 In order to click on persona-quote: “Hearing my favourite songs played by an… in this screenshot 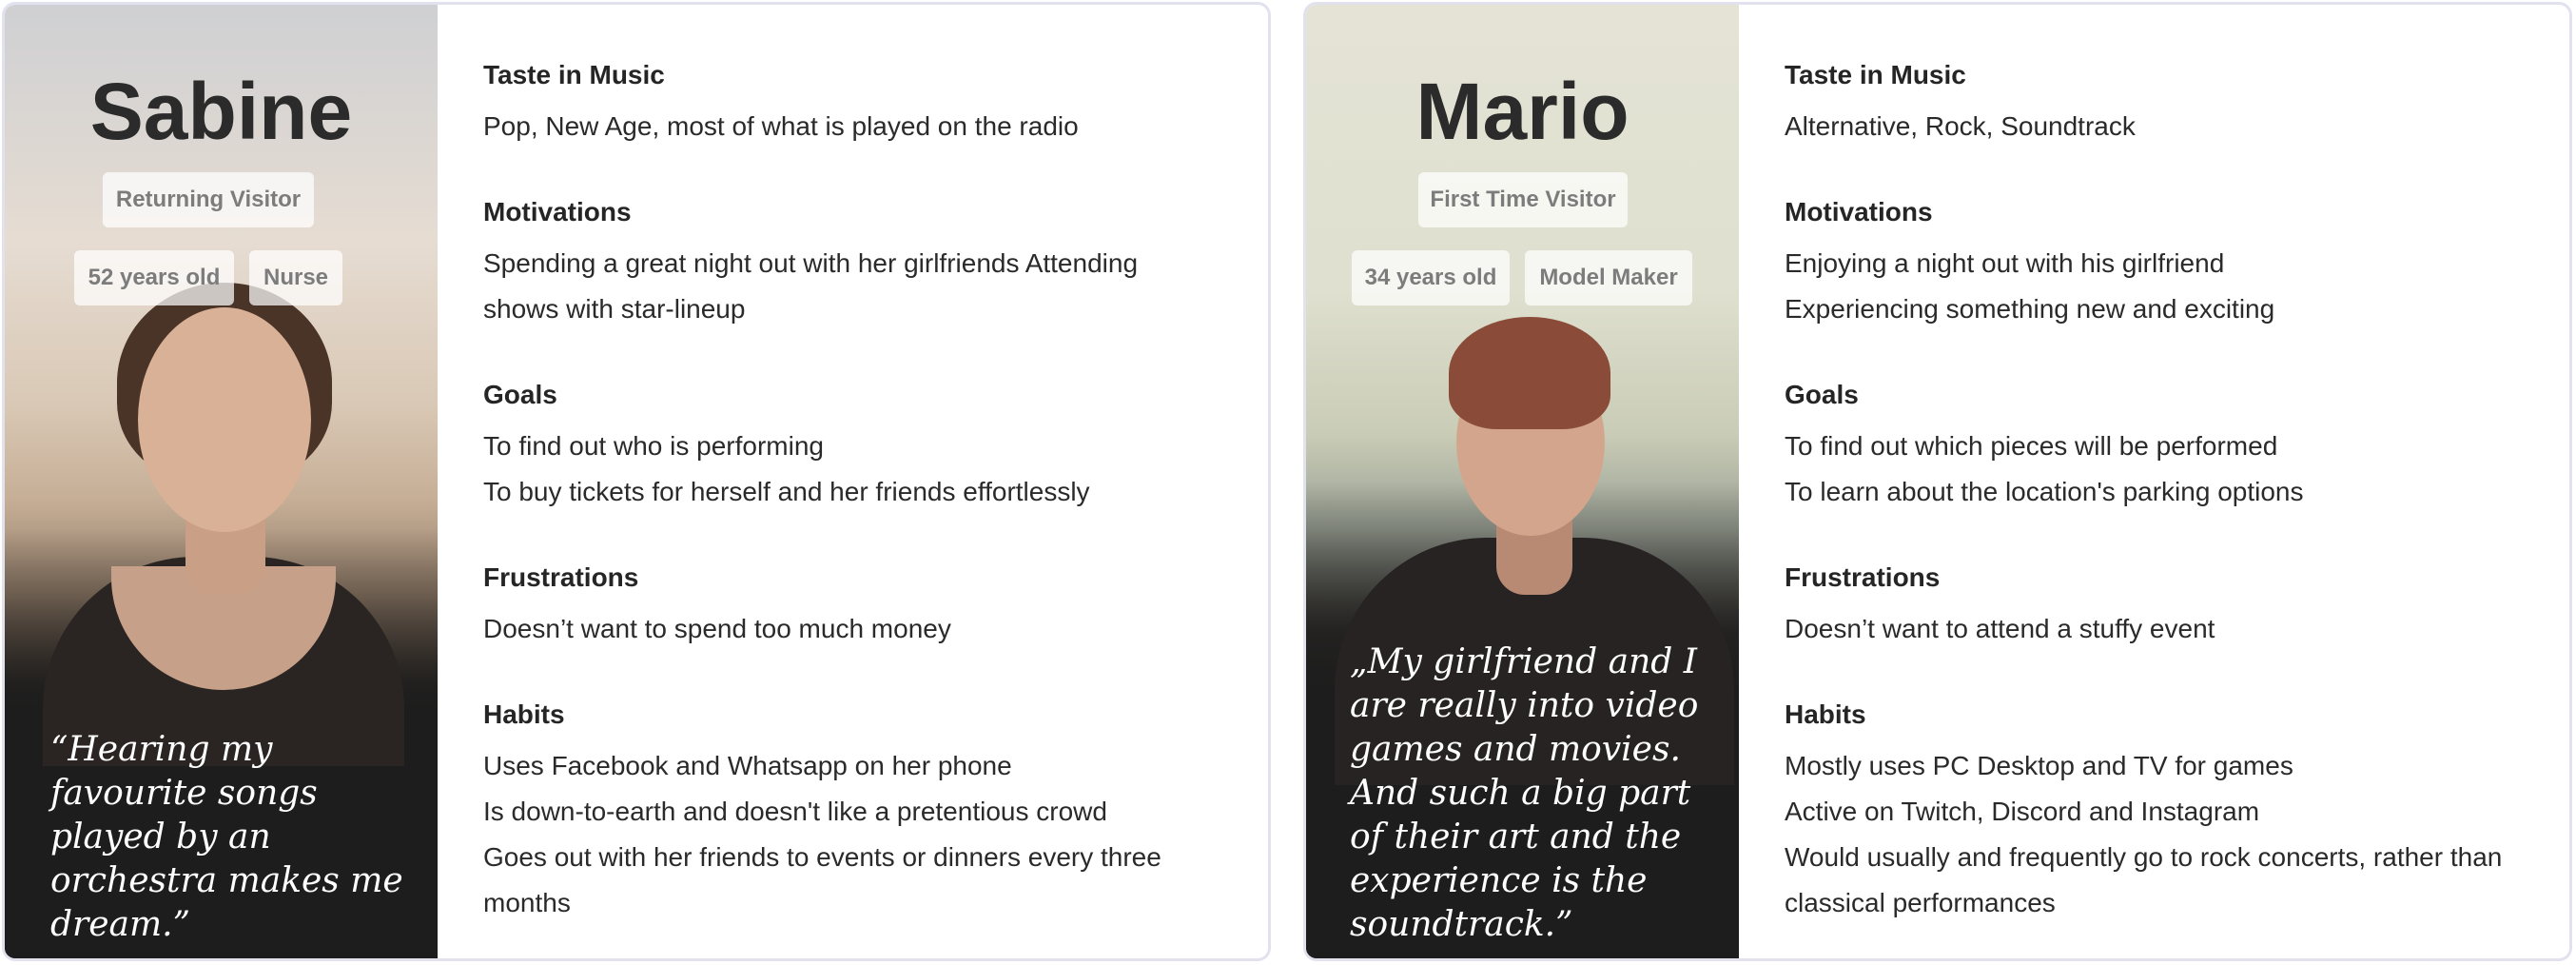, I will do `click(227, 837)`.